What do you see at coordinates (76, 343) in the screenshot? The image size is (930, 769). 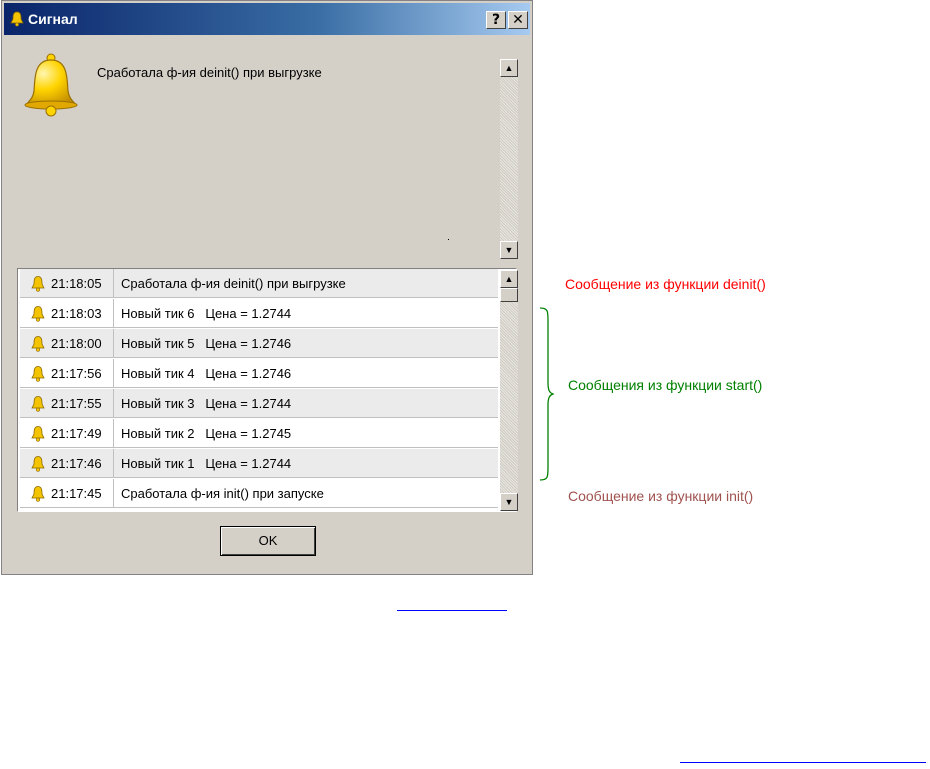 I see `log-time: 21:18:00` at bounding box center [76, 343].